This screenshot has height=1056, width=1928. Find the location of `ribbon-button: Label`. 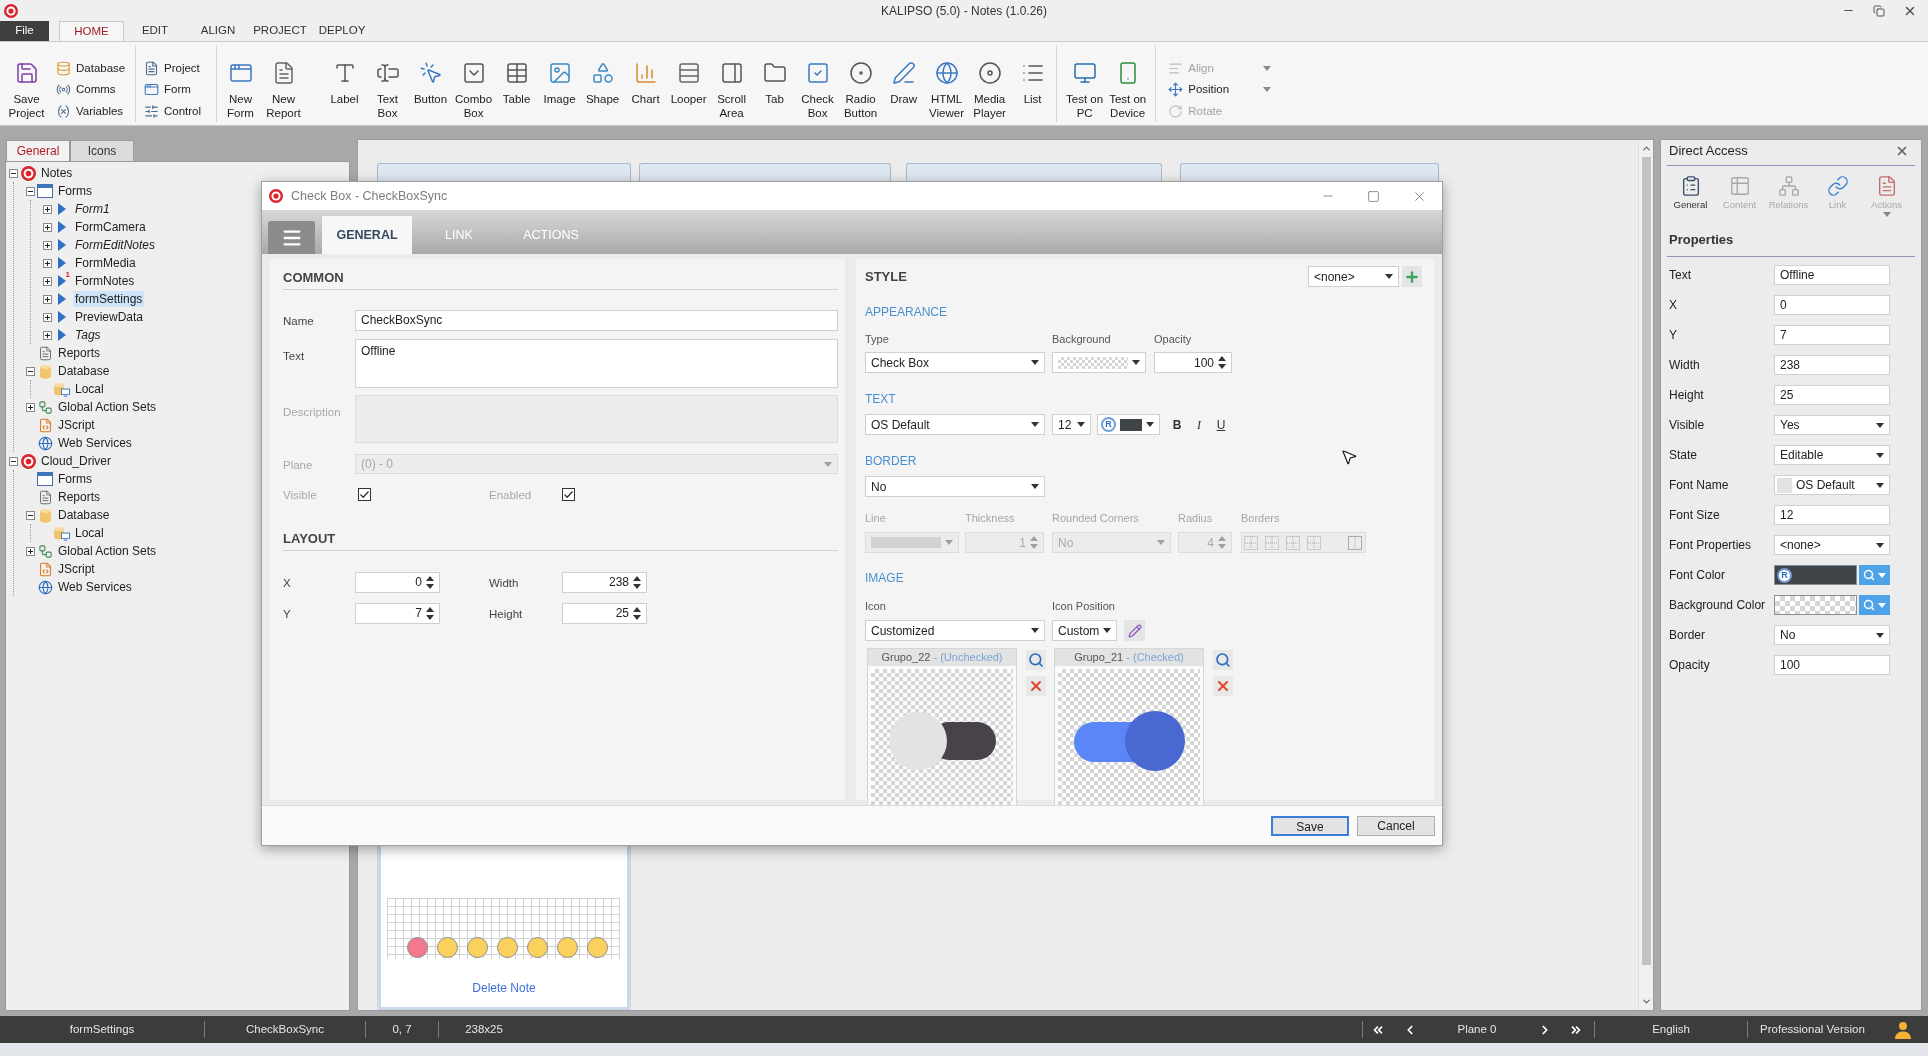

ribbon-button: Label is located at coordinates (344, 83).